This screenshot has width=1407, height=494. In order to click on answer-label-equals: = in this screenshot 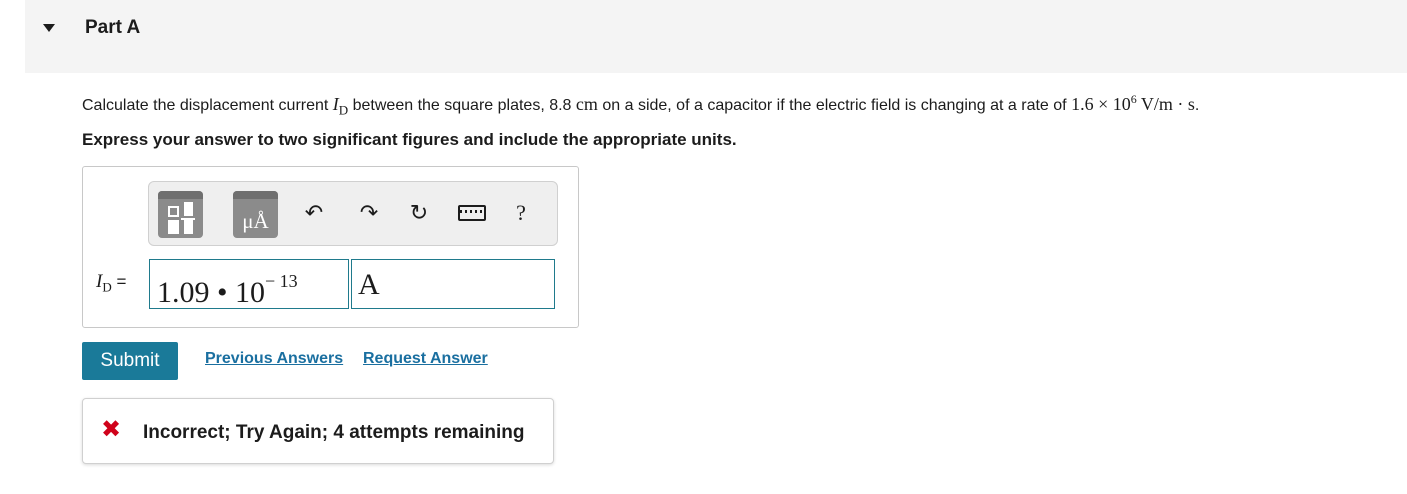, I will do `click(119, 281)`.